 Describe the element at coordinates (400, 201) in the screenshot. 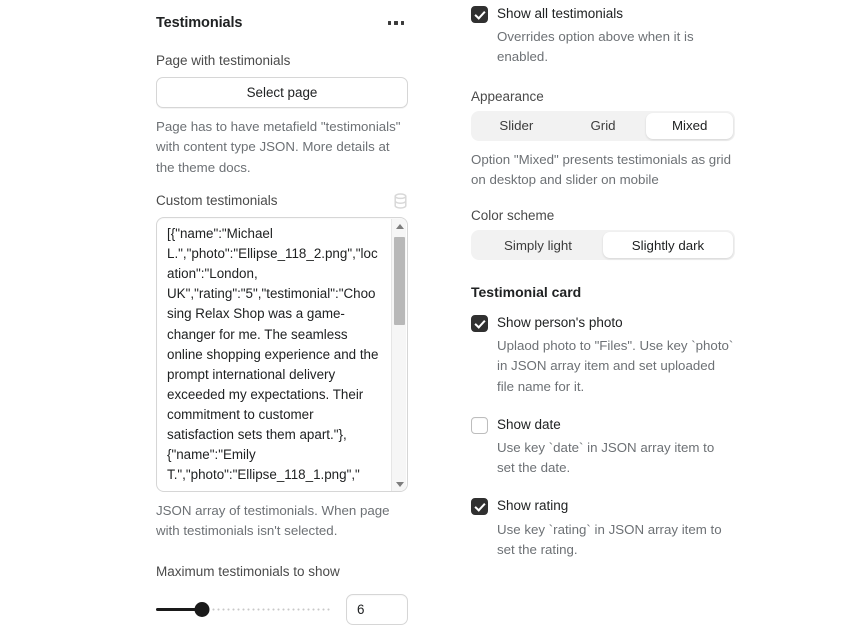

I see `database-icon` at that location.